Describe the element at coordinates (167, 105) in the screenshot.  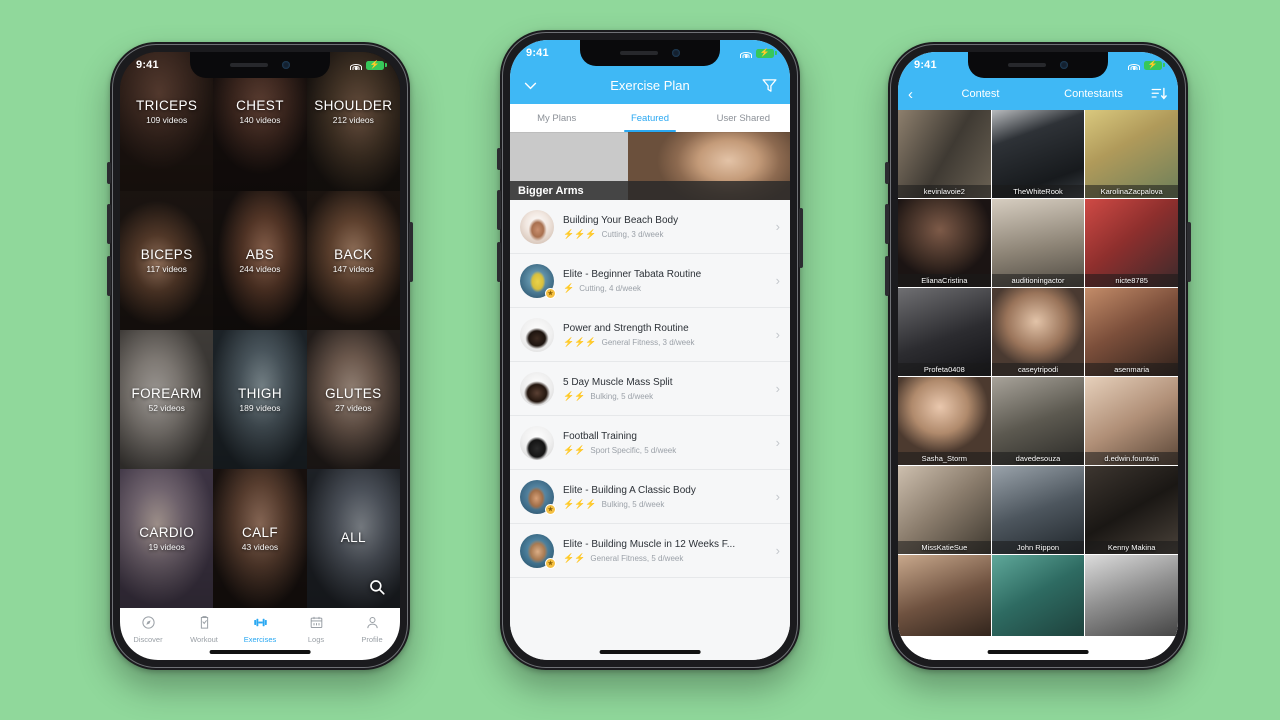
I see `category-title: TRICEPS` at that location.